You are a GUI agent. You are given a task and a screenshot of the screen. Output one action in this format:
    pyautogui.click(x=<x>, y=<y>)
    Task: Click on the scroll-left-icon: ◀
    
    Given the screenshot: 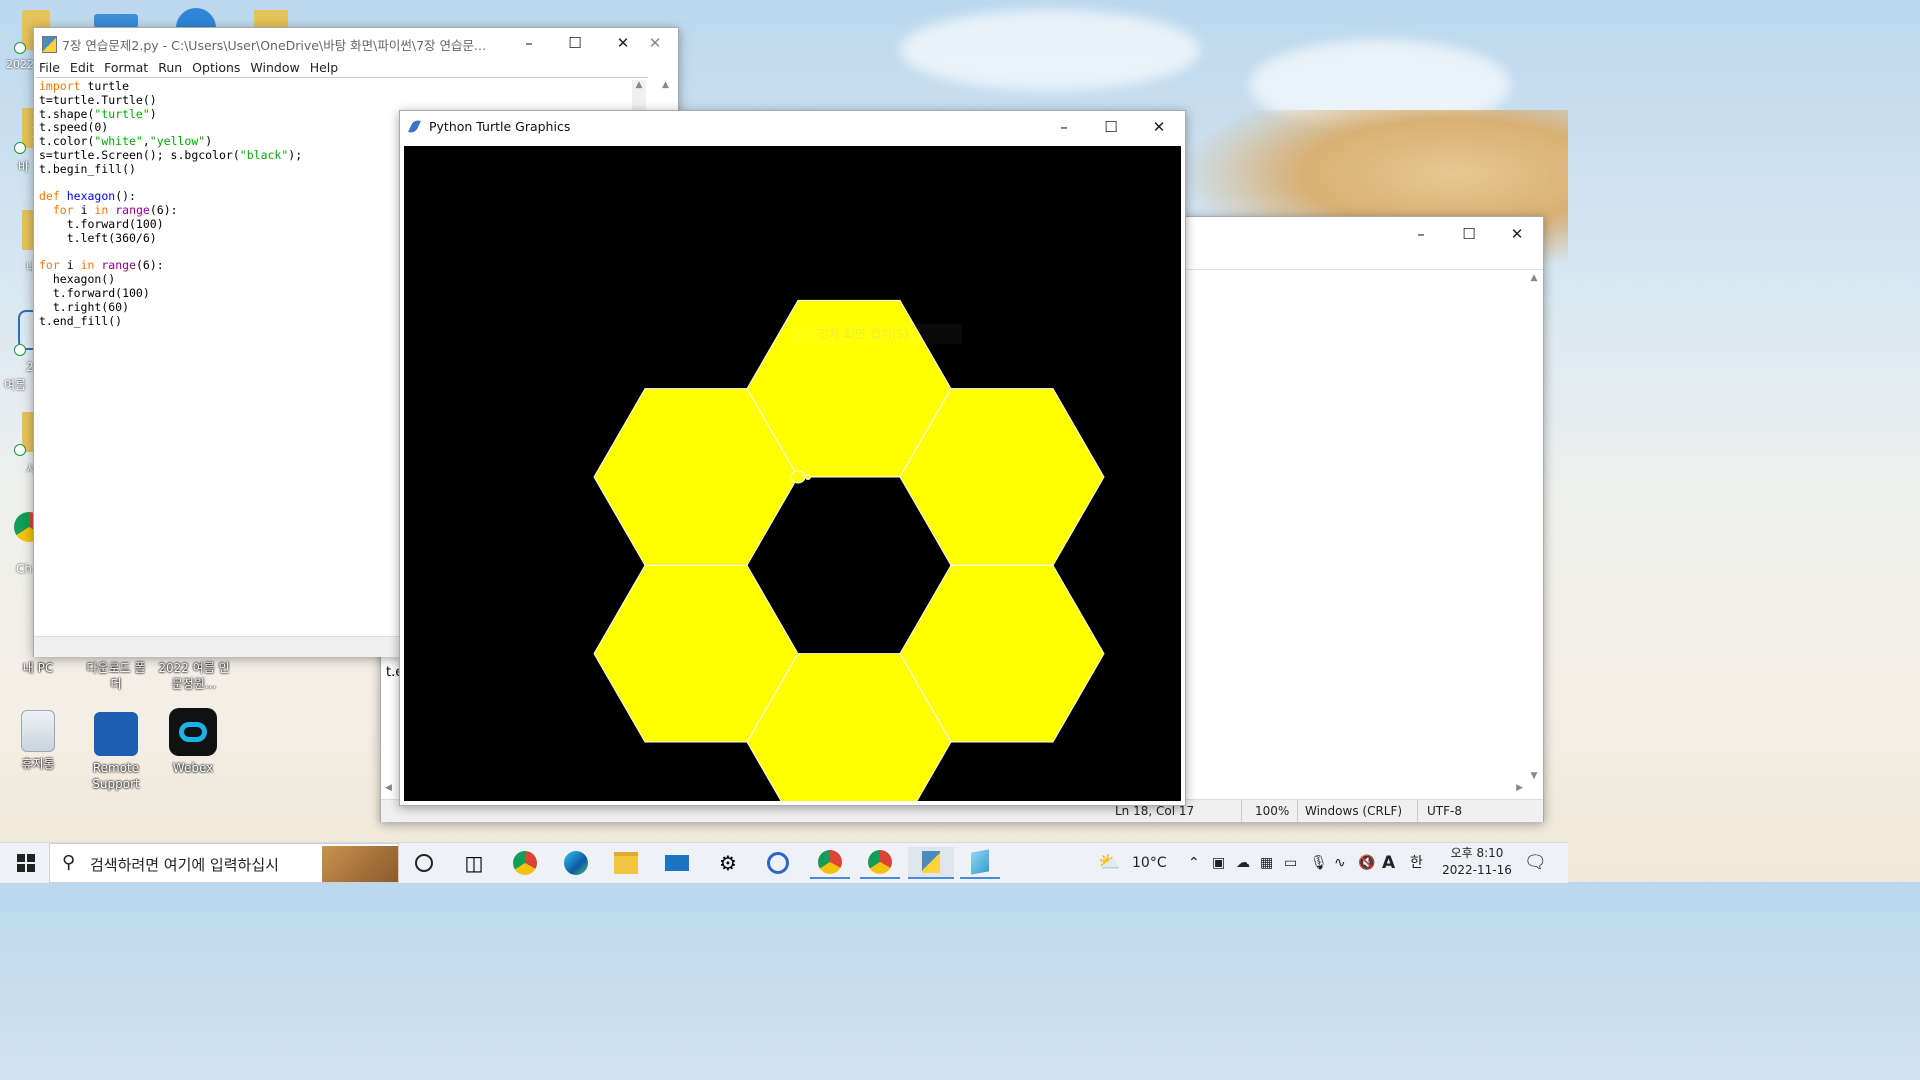 What is the action you would take?
    pyautogui.click(x=388, y=788)
    